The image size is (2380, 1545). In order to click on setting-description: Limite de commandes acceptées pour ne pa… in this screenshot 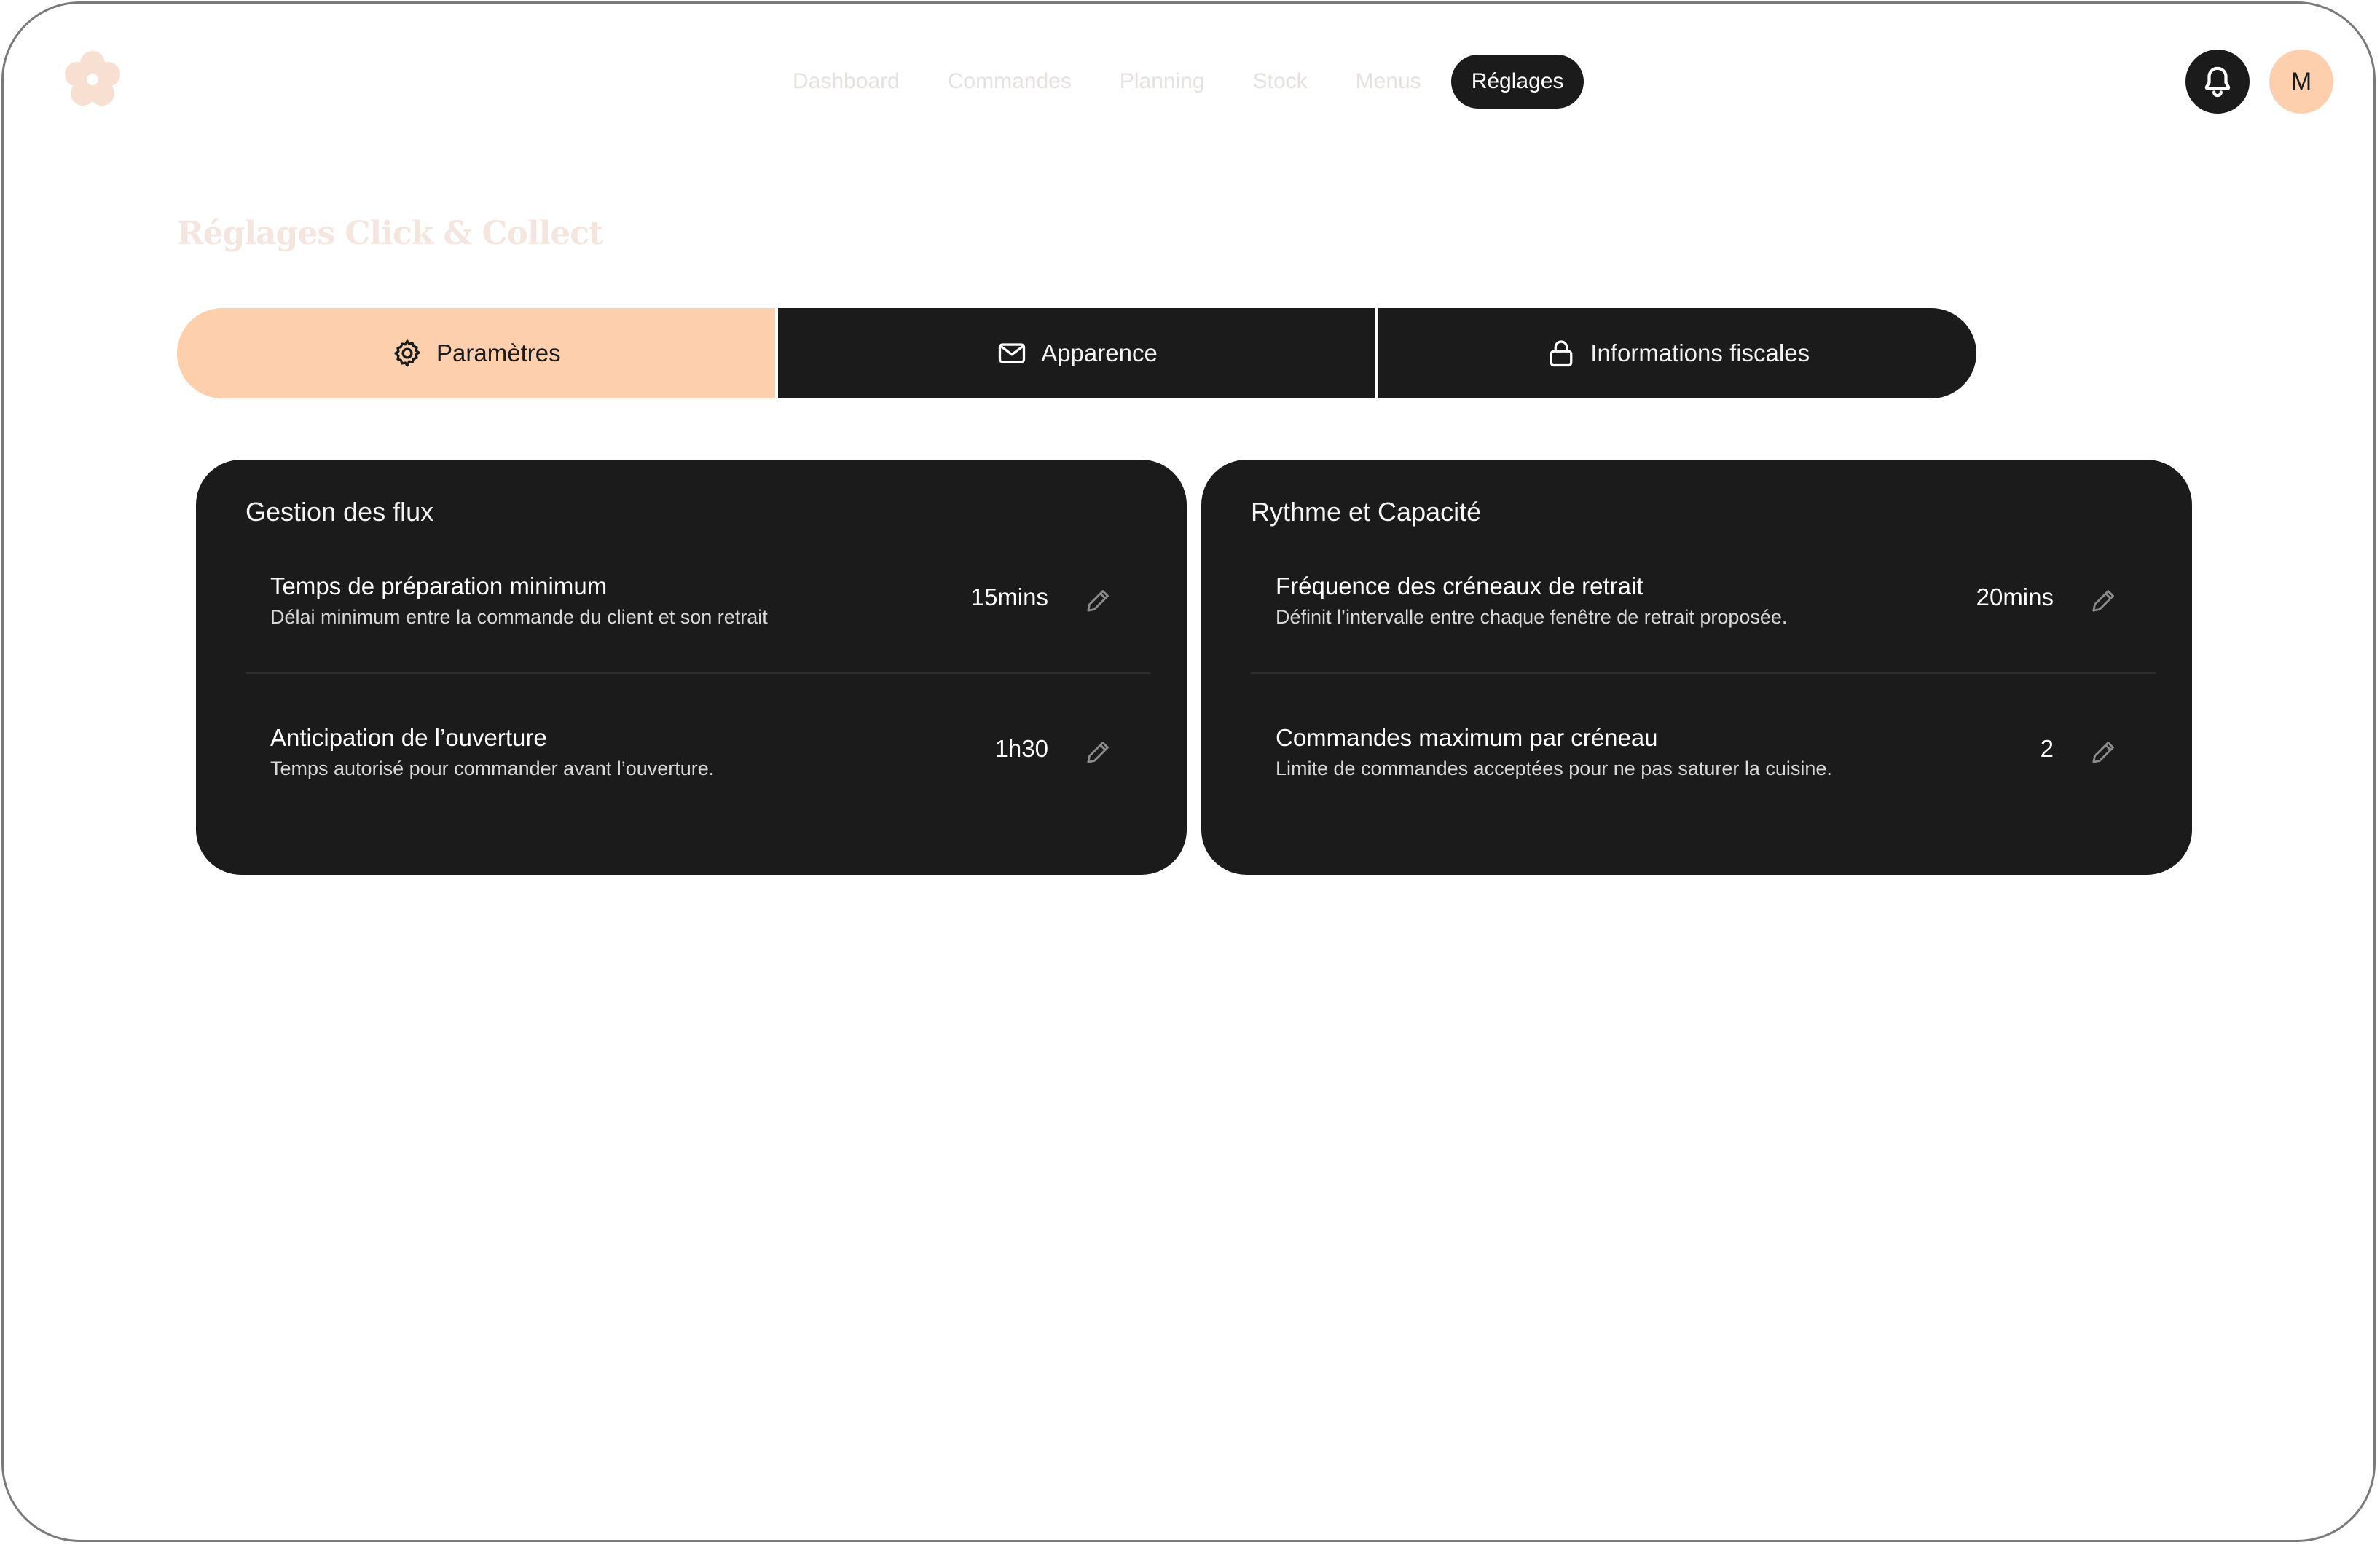, I will do `click(1554, 768)`.